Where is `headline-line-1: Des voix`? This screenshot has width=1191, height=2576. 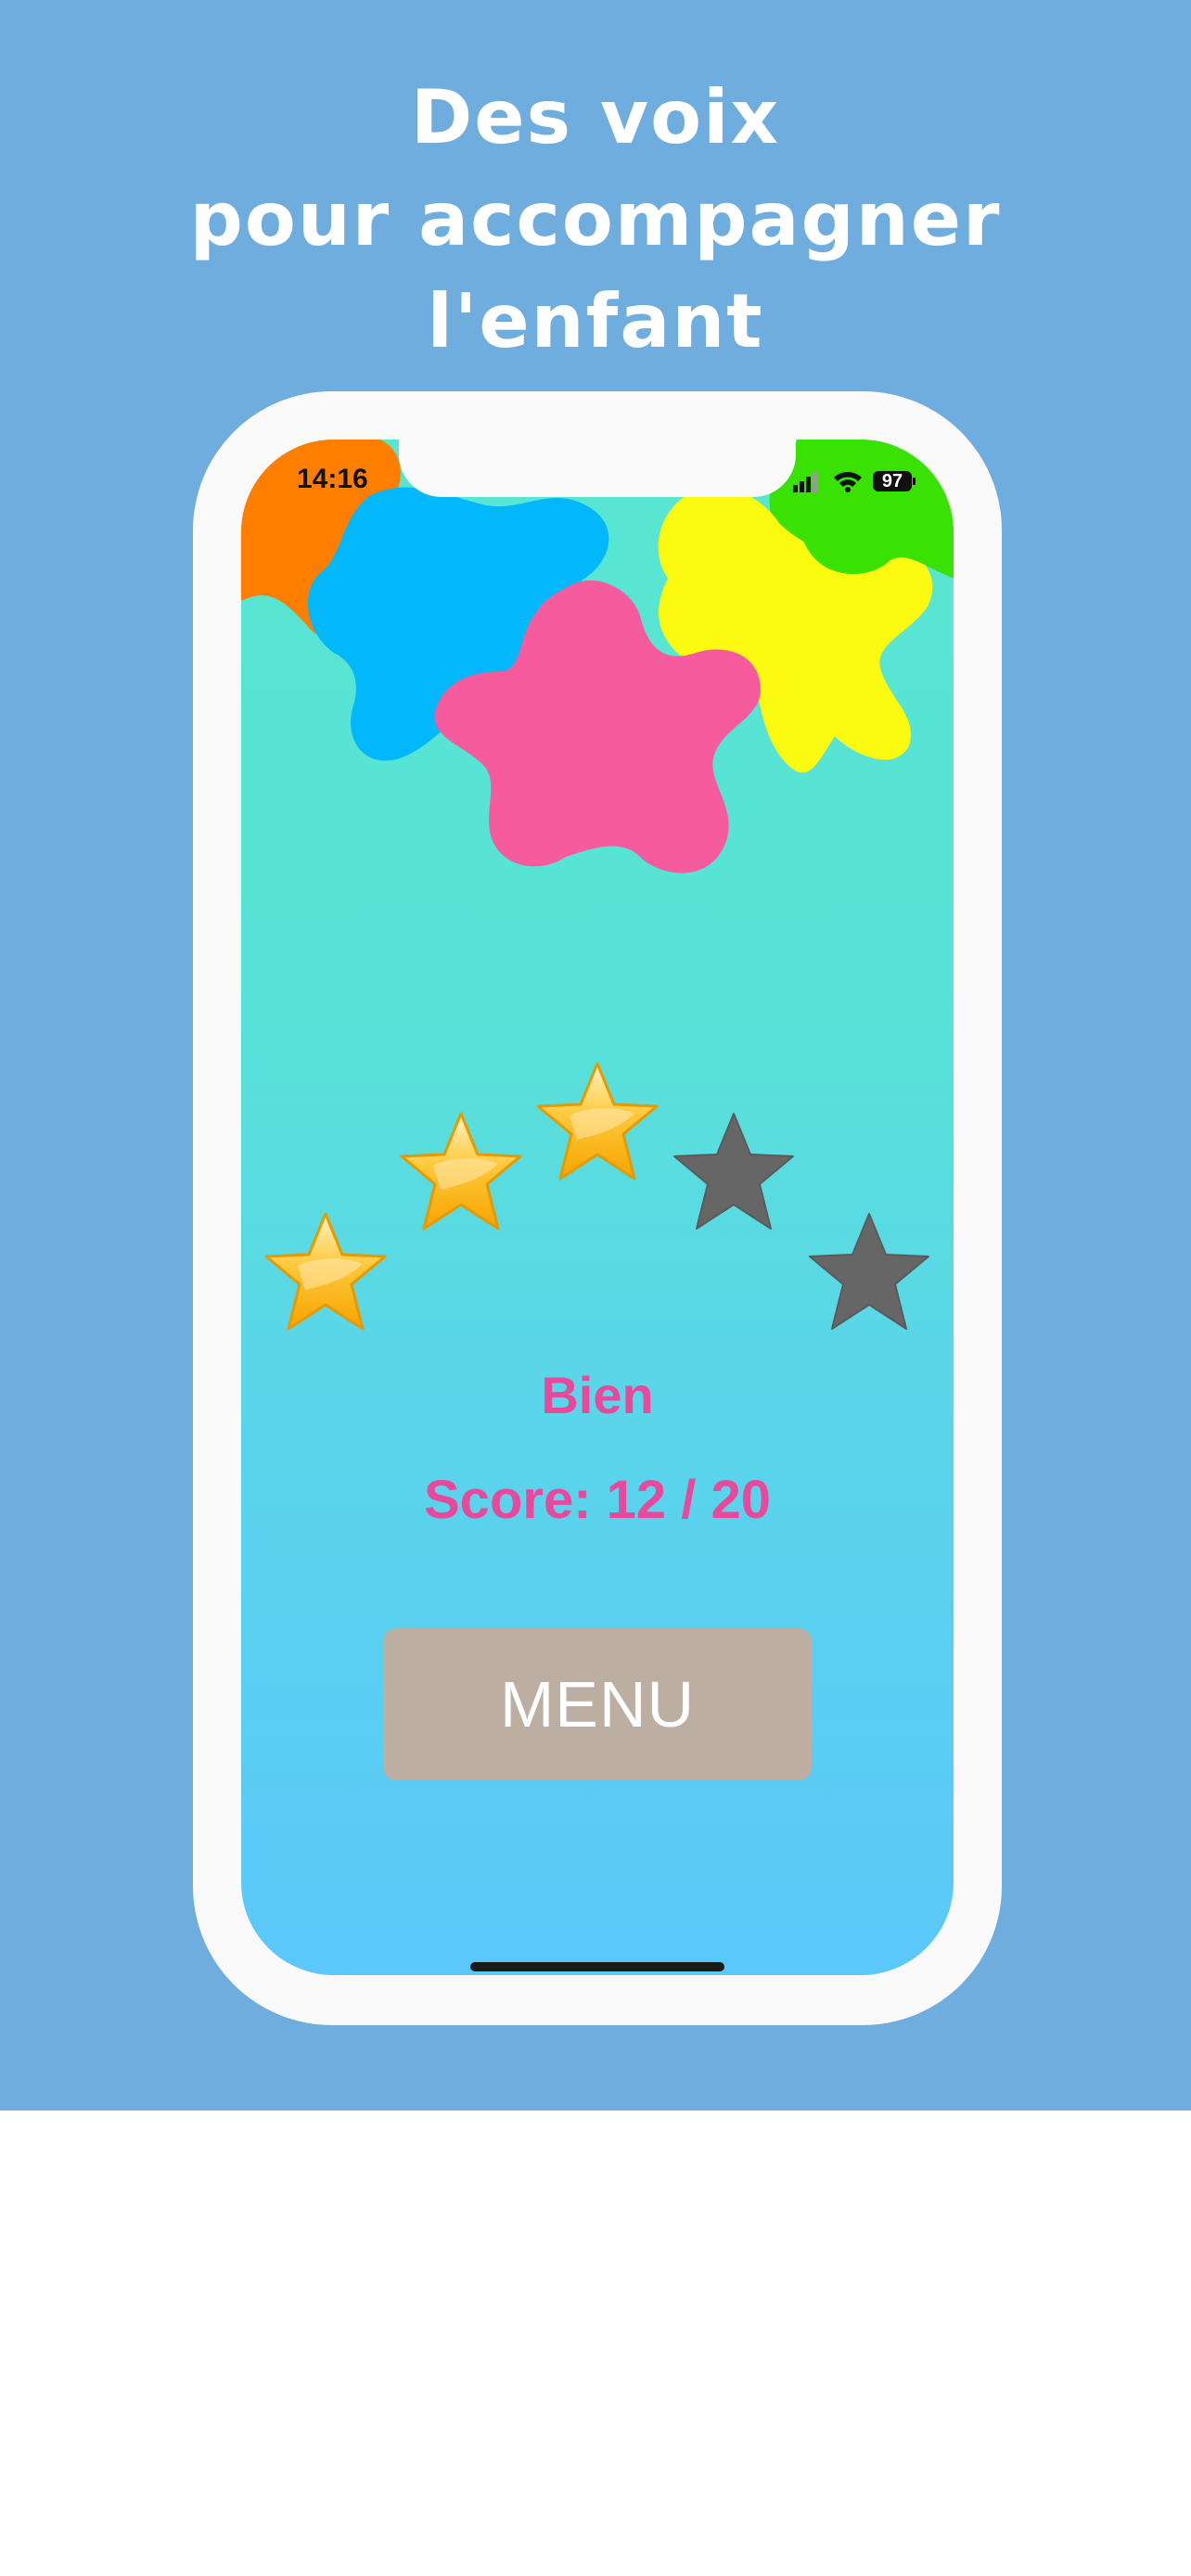
headline-line-1: Des voix is located at coordinates (595, 117).